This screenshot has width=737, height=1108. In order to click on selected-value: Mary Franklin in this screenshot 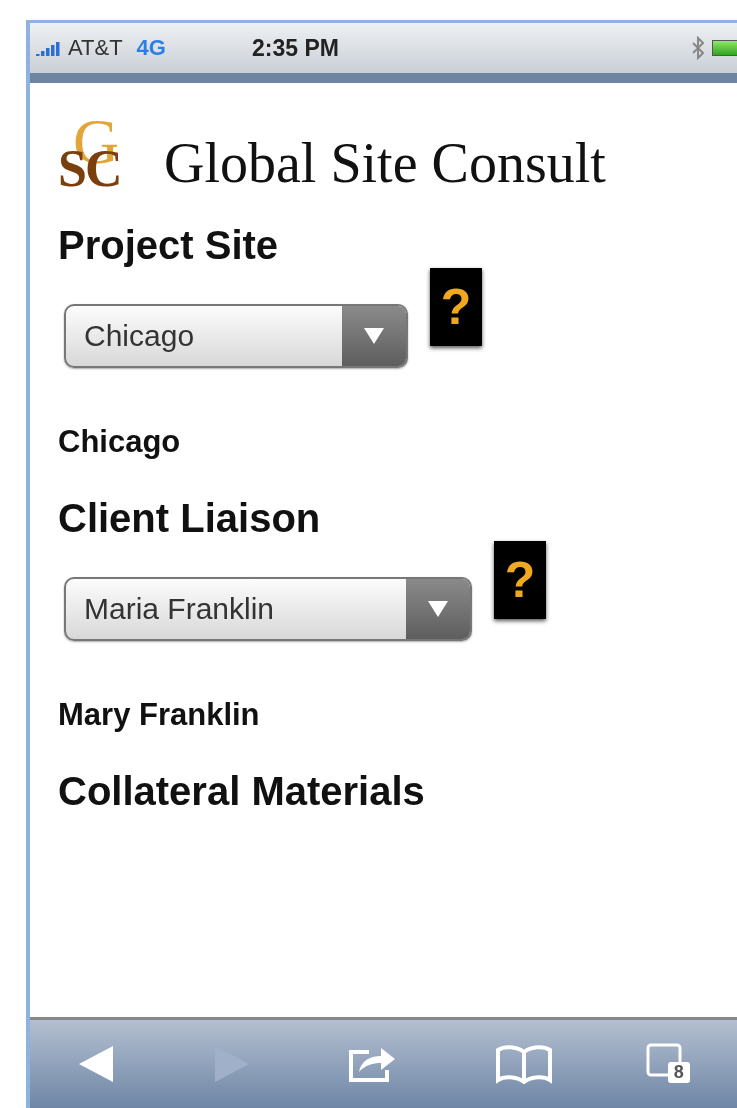, I will do `click(159, 715)`.